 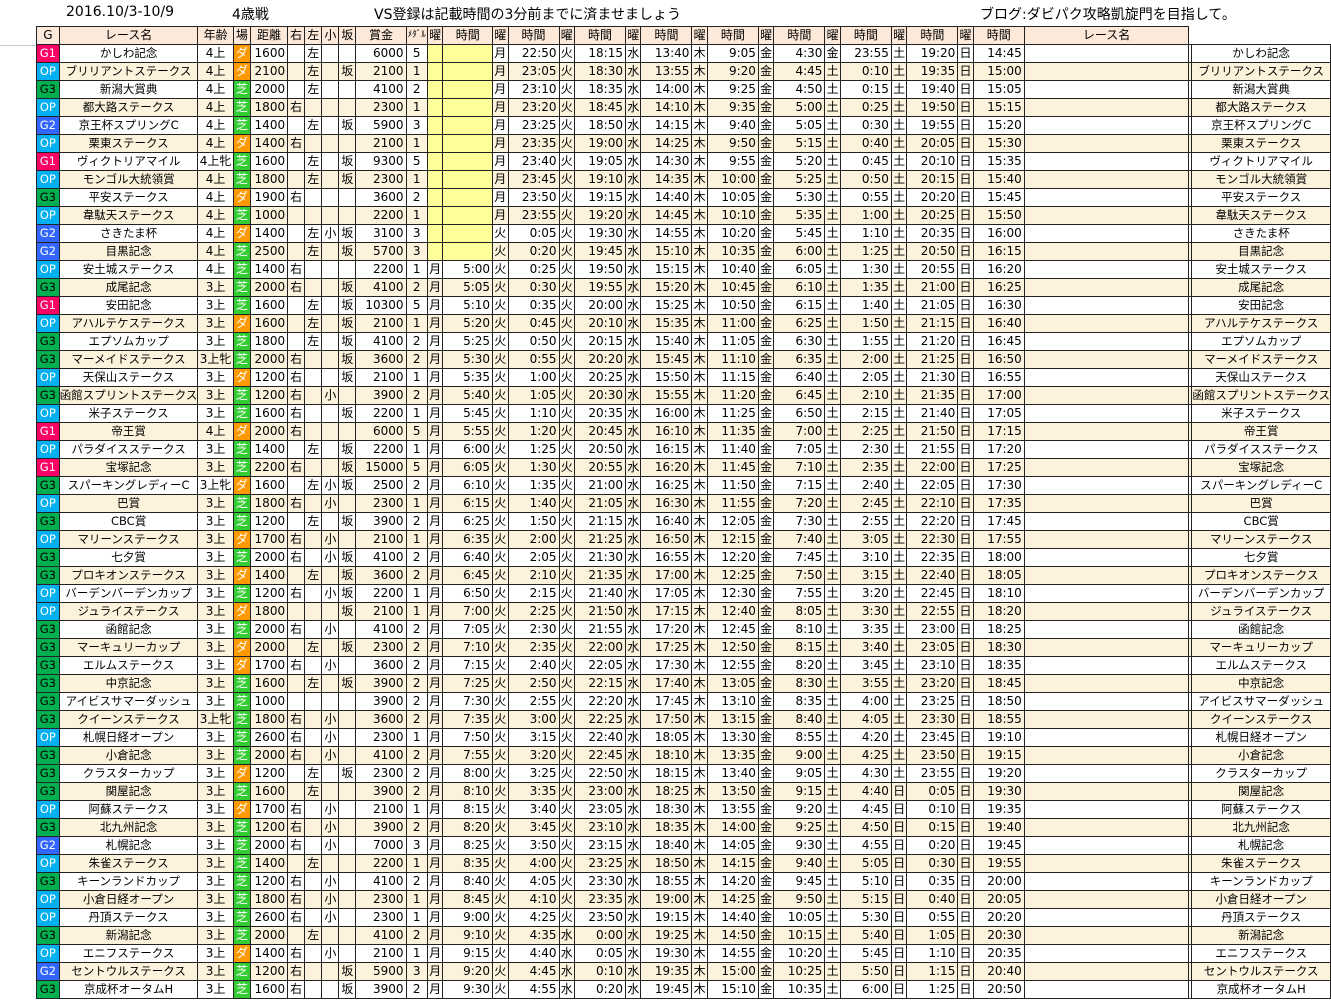 I want to click on time-cell: 17:20, so click(x=666, y=629).